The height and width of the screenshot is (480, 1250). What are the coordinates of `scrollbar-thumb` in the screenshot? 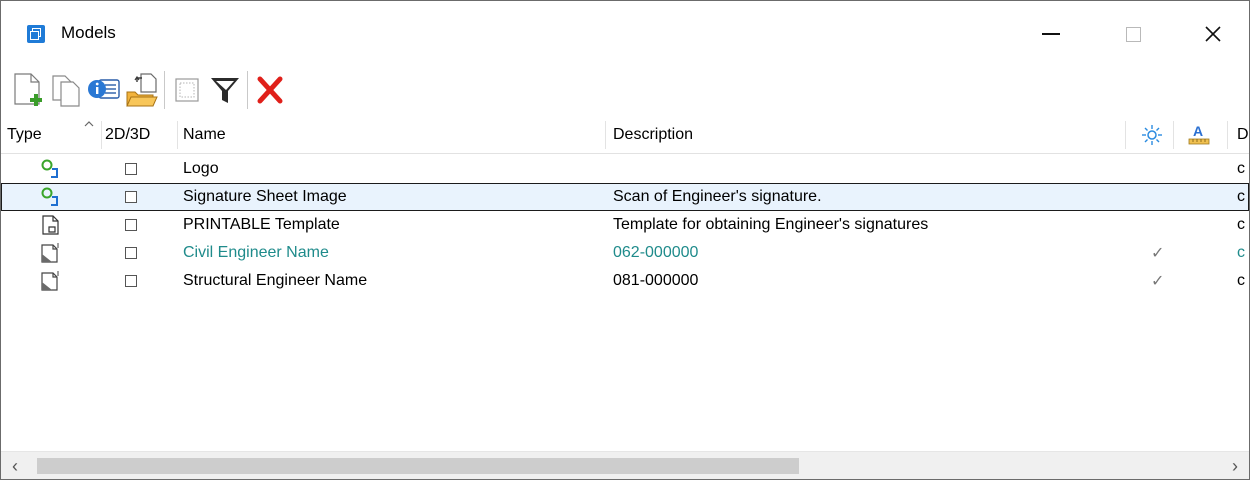 It's located at (418, 466).